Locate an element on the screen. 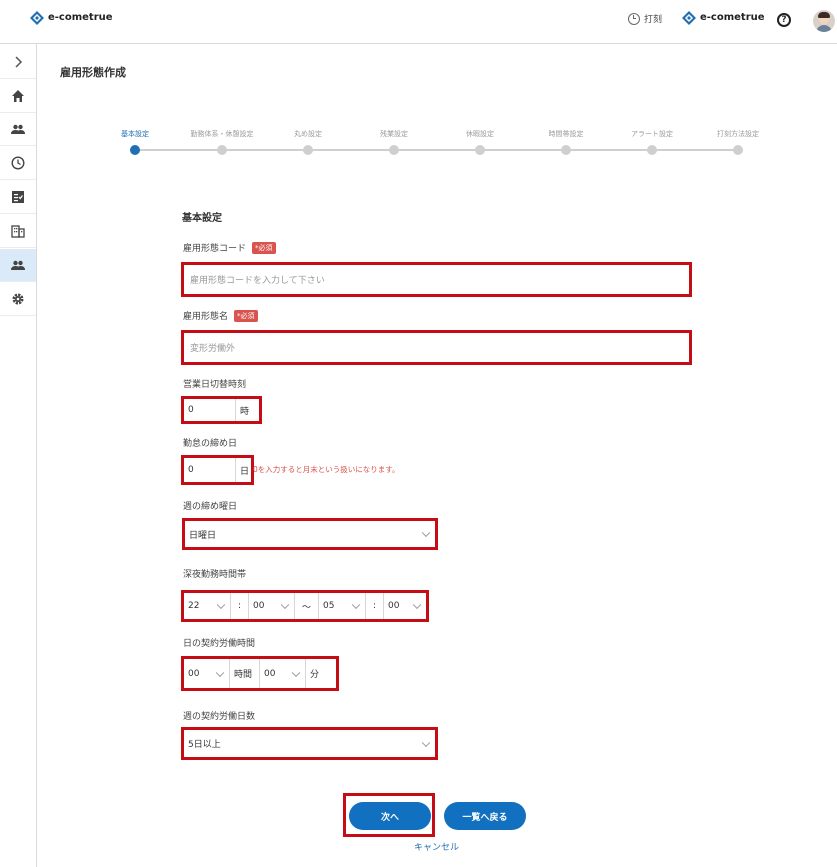 This screenshot has width=837, height=867. closing-day-note: 0を入力すると月末という扱いになります。 is located at coordinates (326, 469).